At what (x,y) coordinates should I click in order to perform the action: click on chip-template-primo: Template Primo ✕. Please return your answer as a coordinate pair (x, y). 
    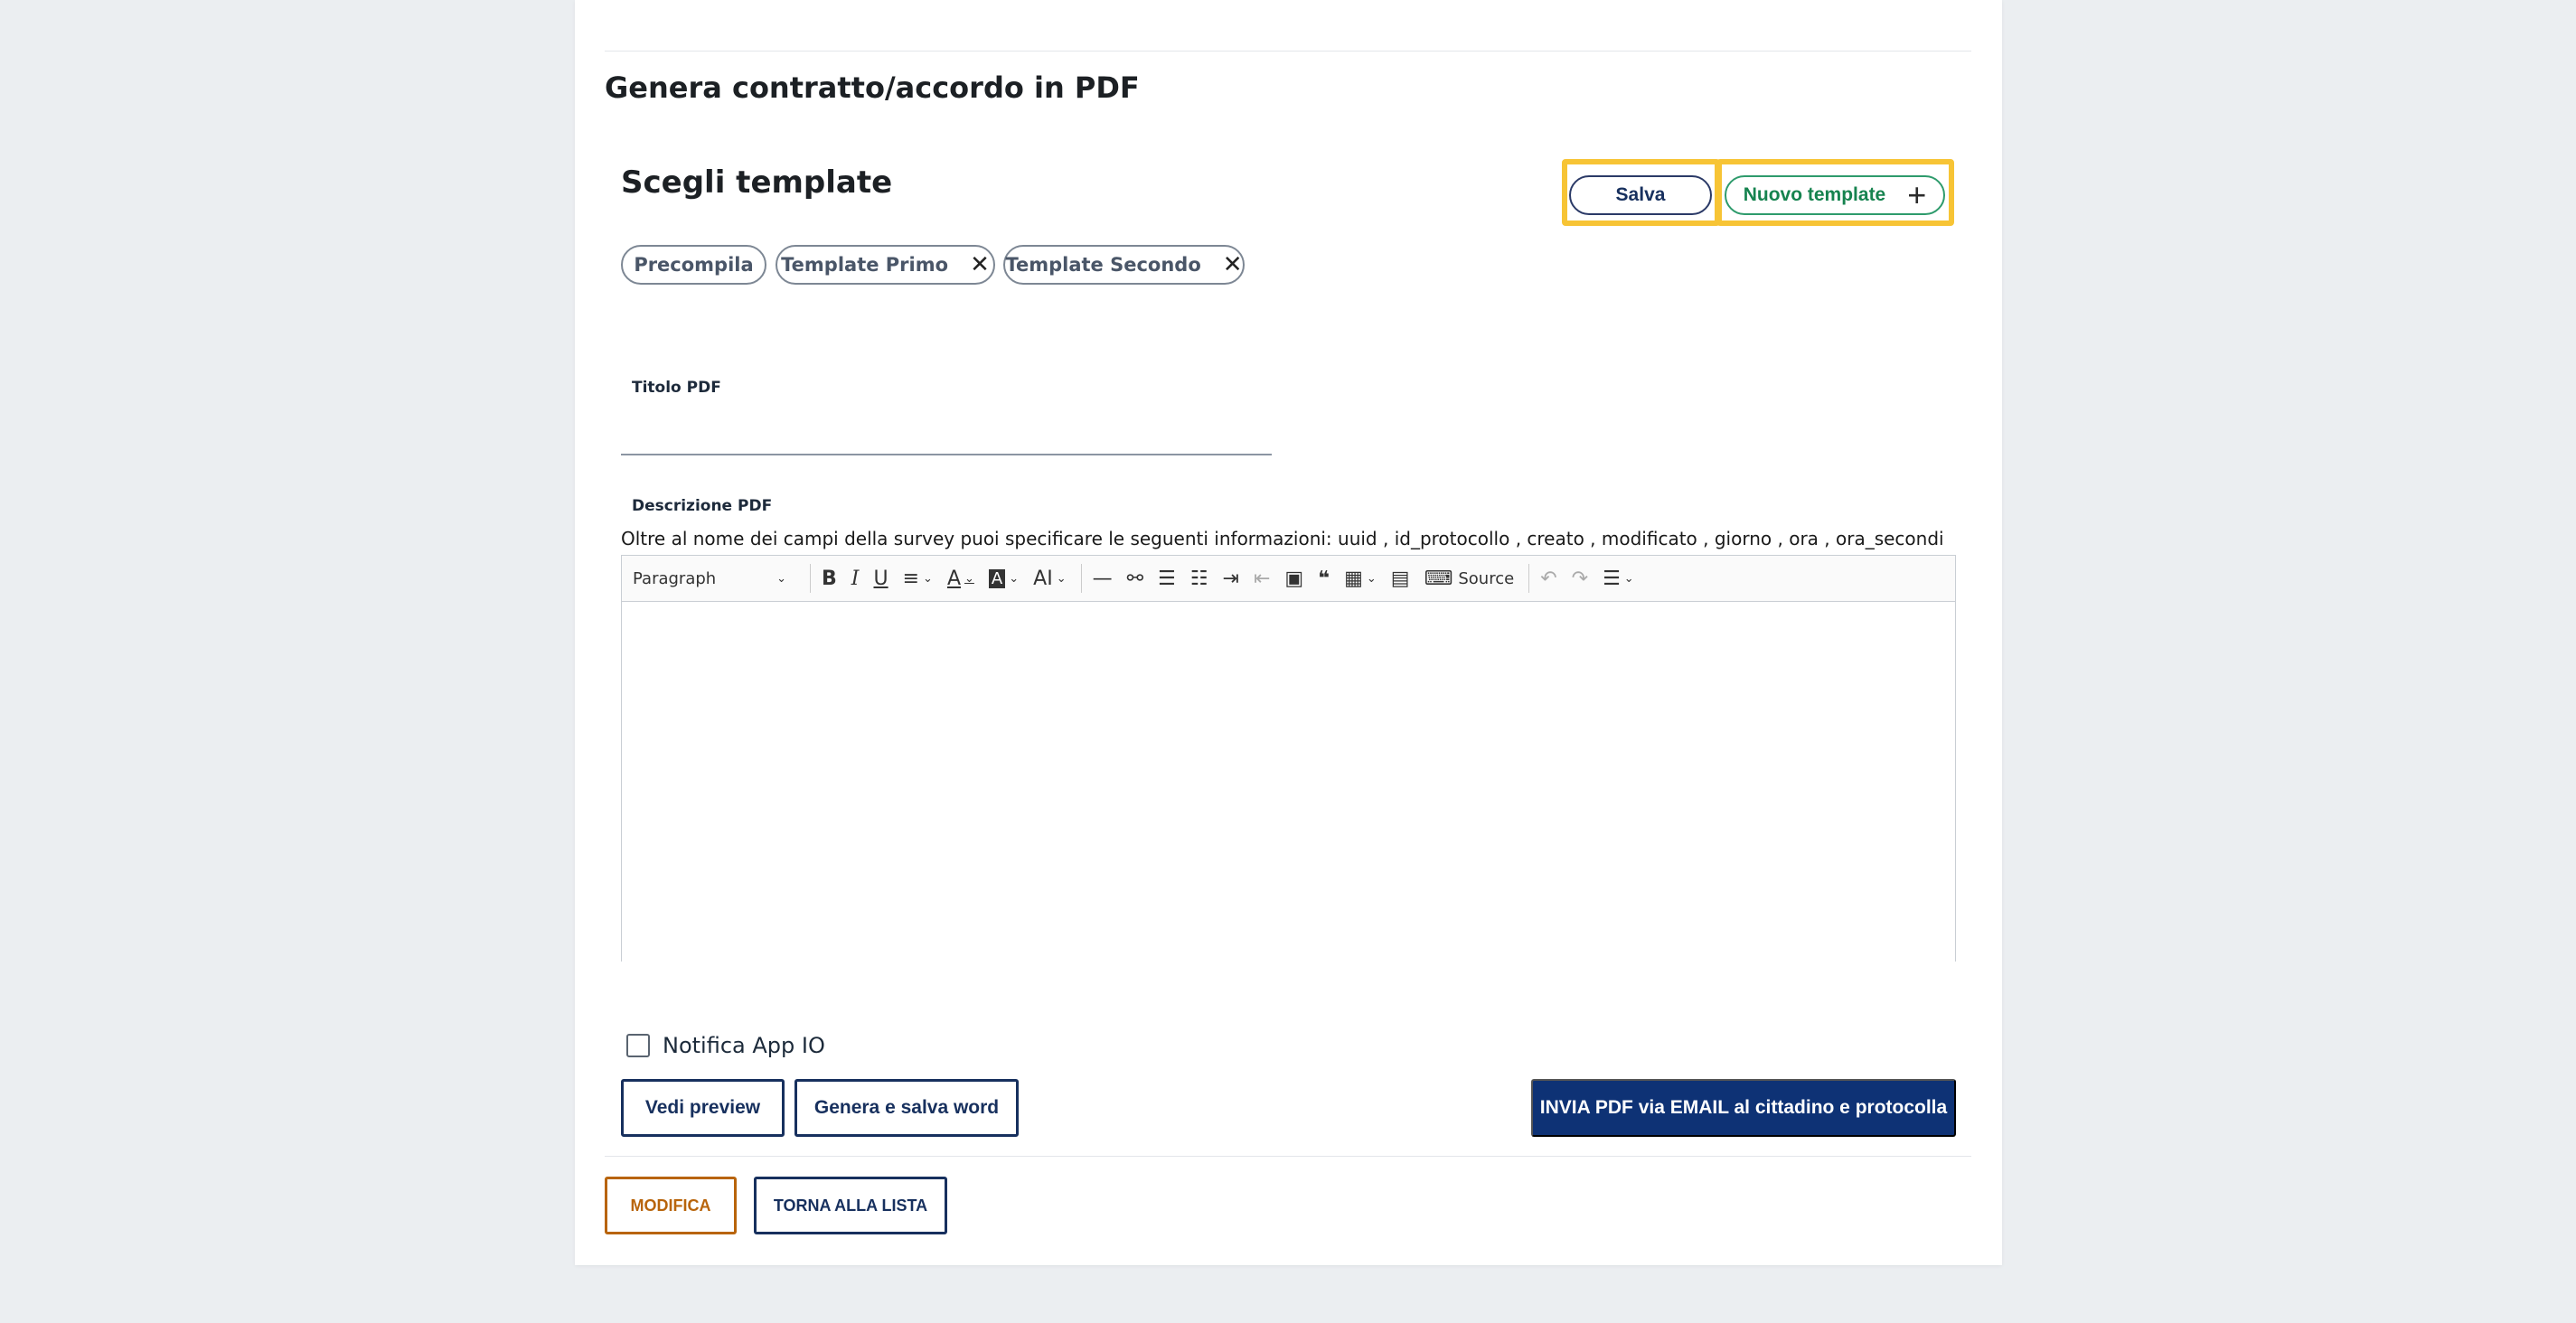
    Looking at the image, I should click on (886, 265).